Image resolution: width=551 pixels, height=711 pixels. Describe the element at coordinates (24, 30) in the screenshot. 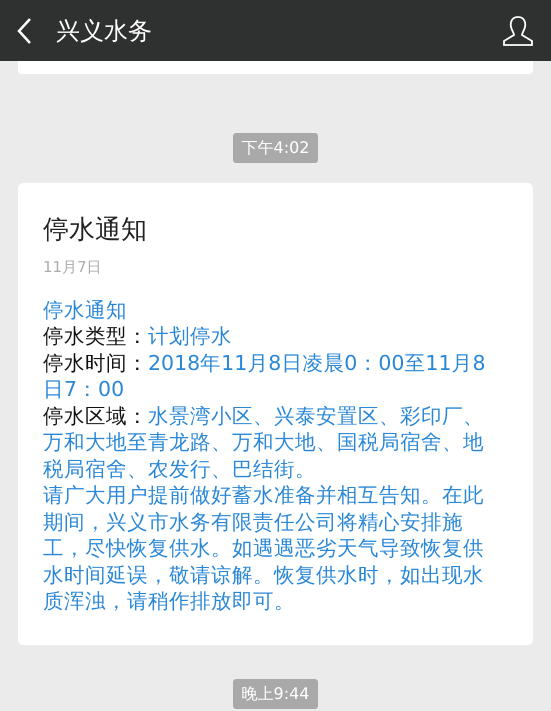

I see `back-icon` at that location.